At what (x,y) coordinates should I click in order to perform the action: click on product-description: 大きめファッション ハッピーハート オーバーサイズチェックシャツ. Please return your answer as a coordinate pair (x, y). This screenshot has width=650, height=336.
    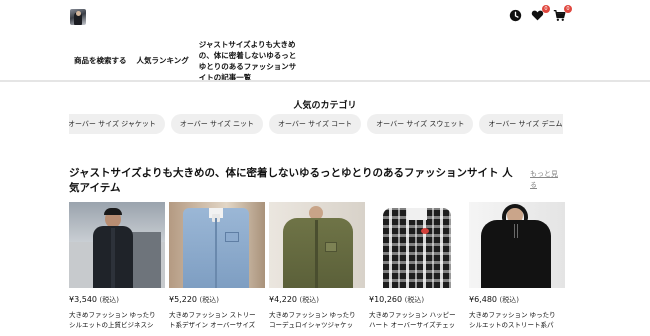
    Looking at the image, I should click on (414, 320).